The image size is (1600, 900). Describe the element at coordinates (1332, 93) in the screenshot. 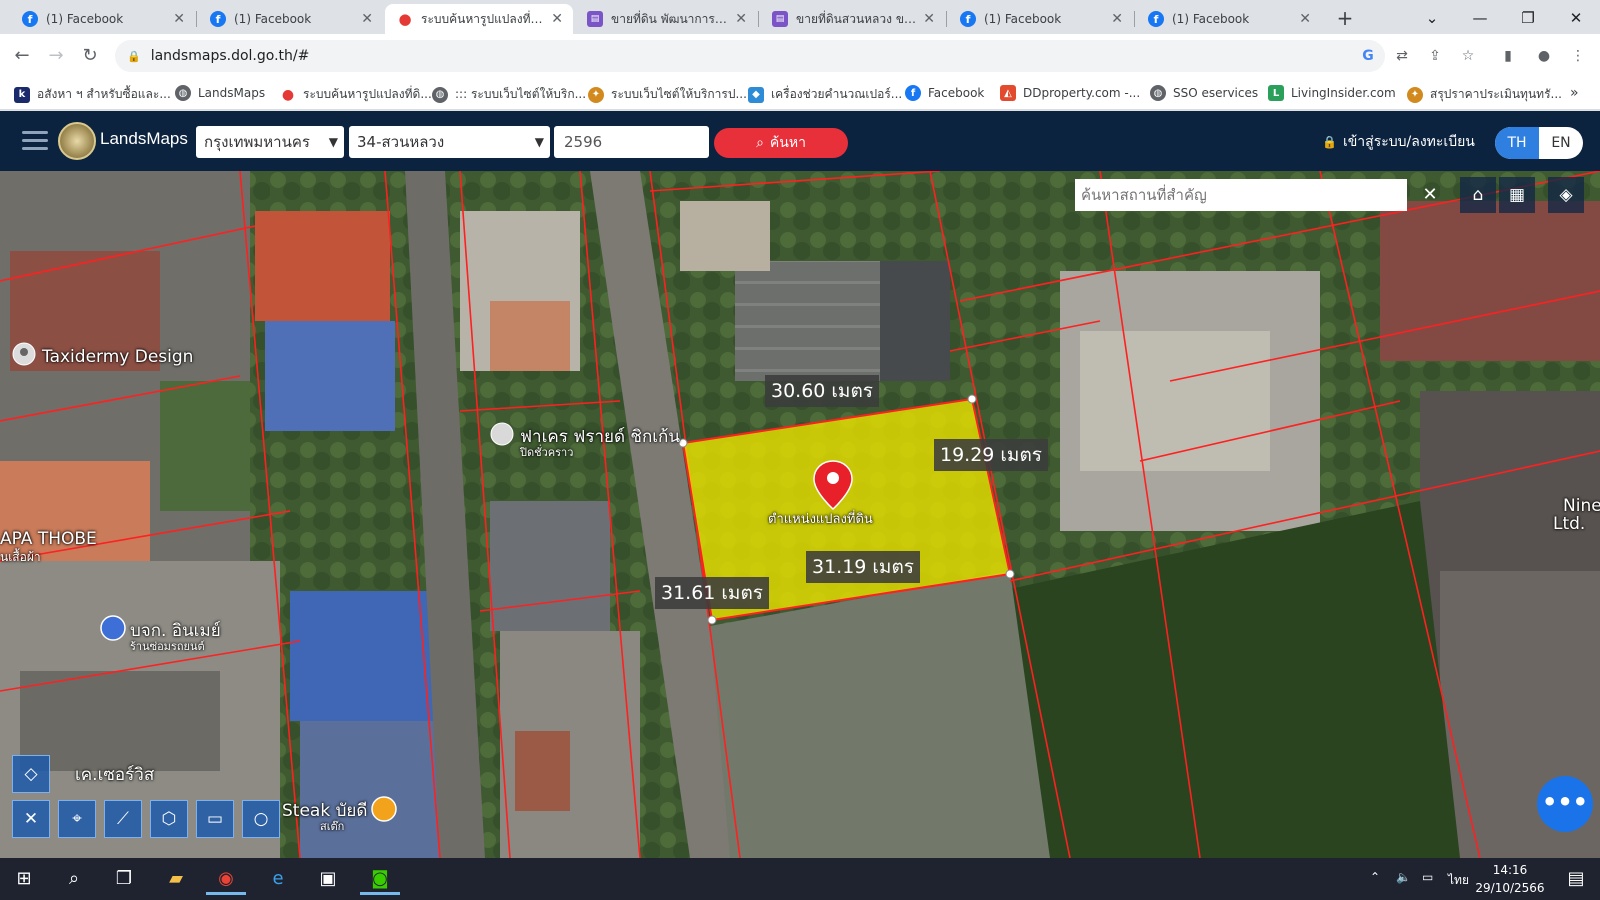

I see `bookmark-item: L LivingInsider.com` at that location.